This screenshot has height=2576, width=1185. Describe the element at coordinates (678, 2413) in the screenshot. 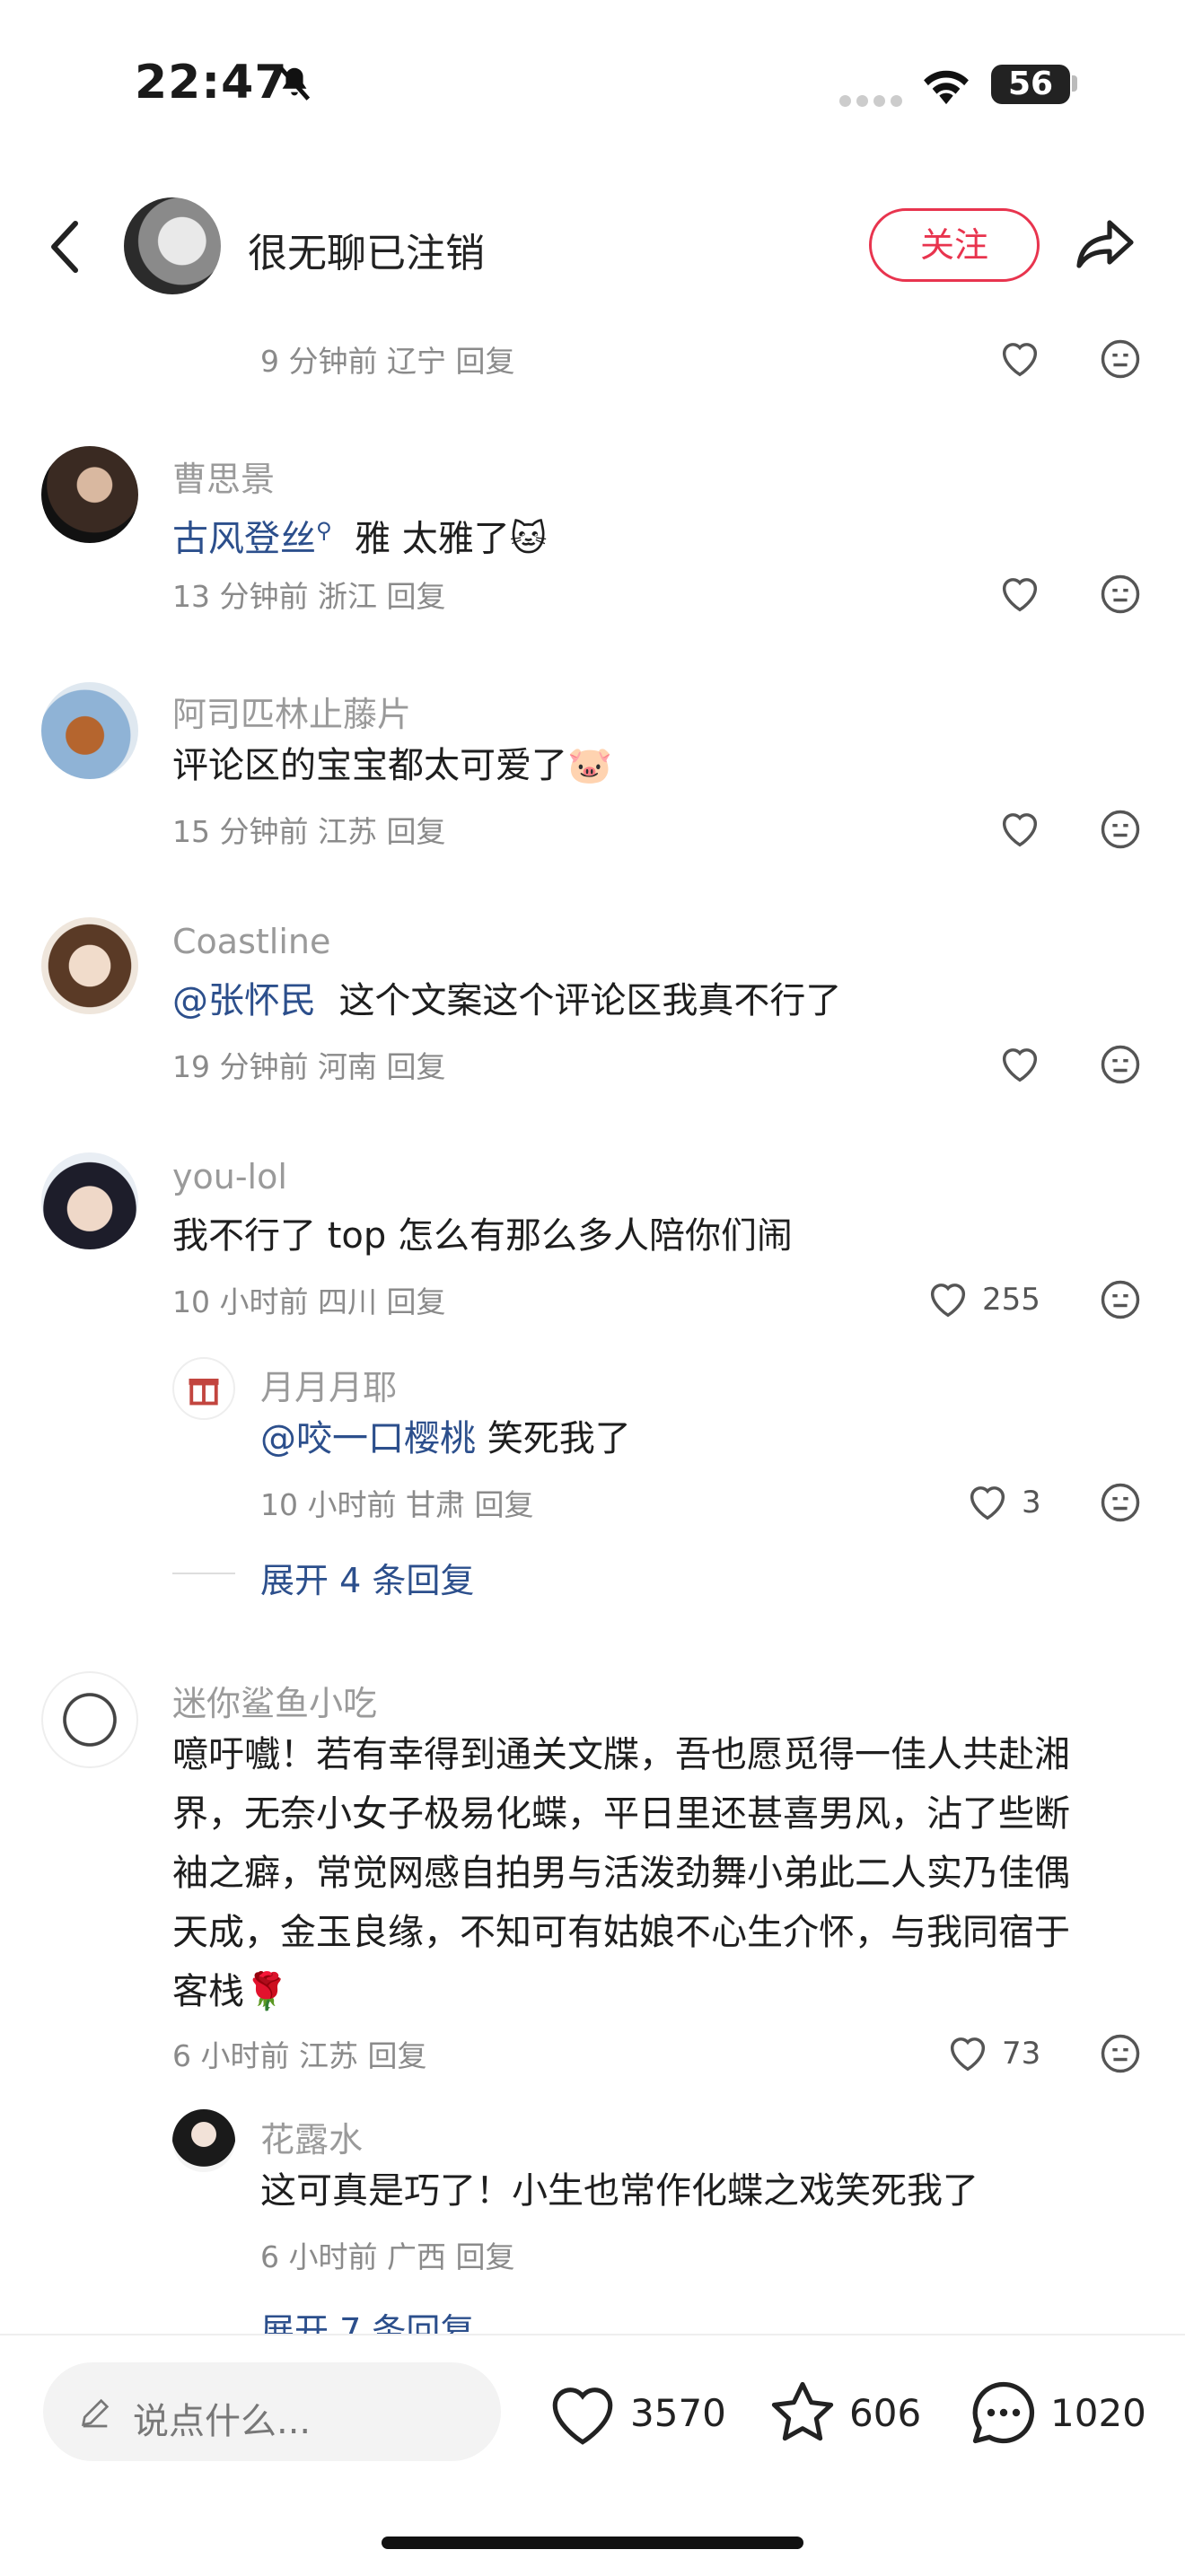

I see `like-total: 3570` at that location.